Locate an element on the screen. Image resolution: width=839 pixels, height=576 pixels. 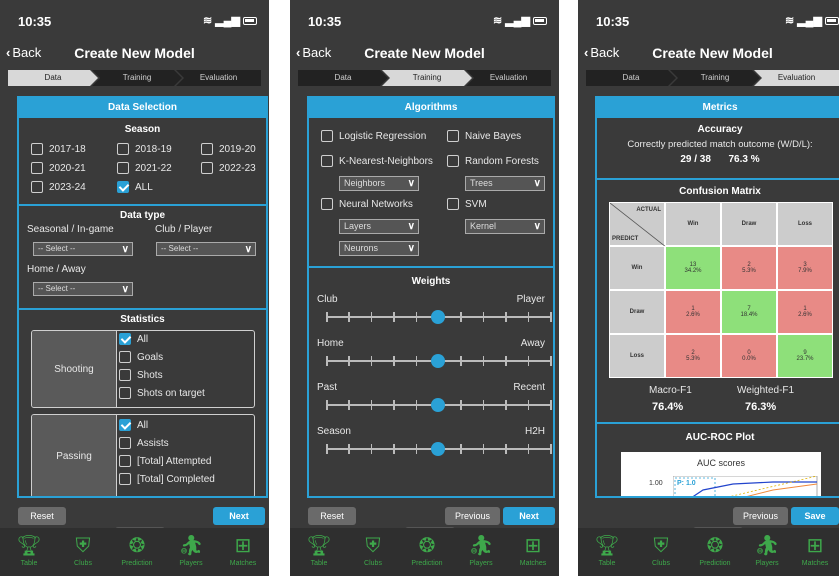
weight-right-label: H2H is located at coordinates (534, 431).